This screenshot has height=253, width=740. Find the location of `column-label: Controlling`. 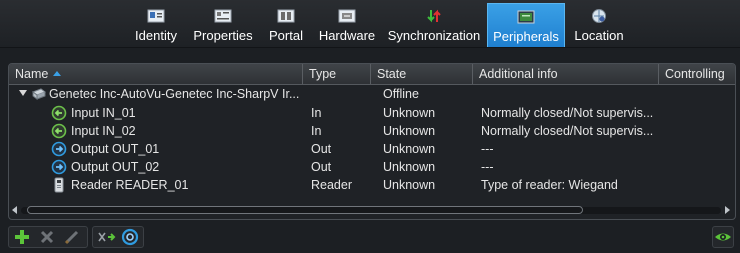

column-label: Controlling is located at coordinates (695, 74).